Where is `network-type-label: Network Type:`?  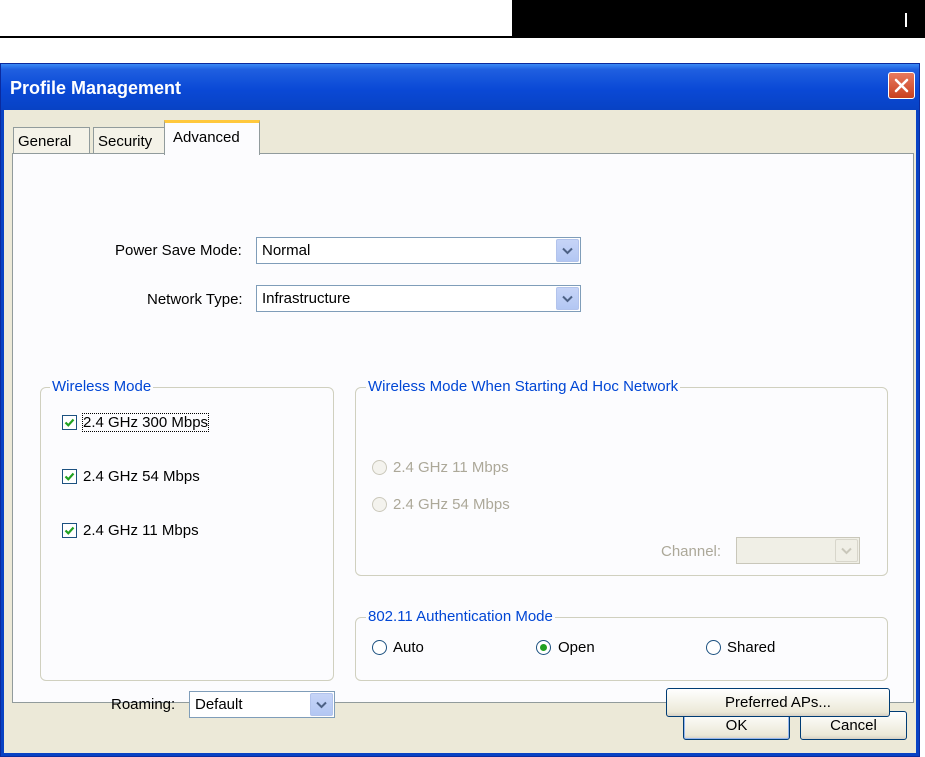 network-type-label: Network Type: is located at coordinates (195, 299).